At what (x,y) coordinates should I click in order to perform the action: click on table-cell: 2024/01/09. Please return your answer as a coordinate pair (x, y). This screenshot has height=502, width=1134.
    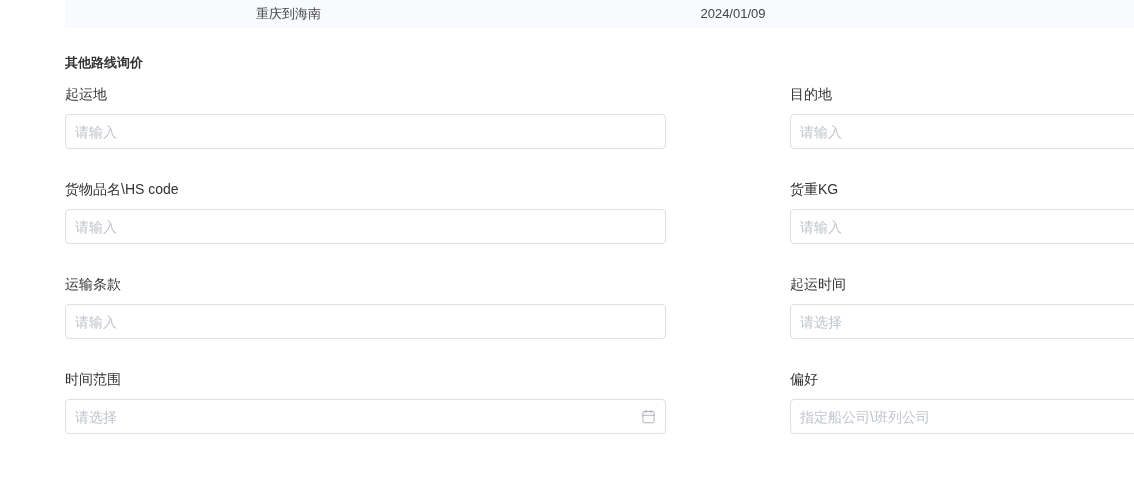
    Looking at the image, I should click on (733, 14).